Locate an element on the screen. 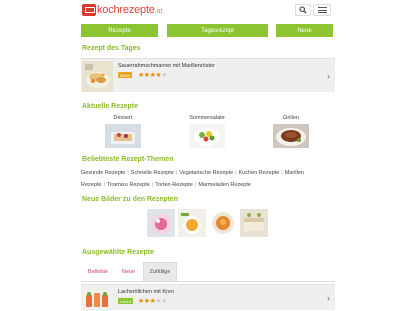  recipe-name: Sauerrahmschmarren mit Marillenröster is located at coordinates (166, 66).